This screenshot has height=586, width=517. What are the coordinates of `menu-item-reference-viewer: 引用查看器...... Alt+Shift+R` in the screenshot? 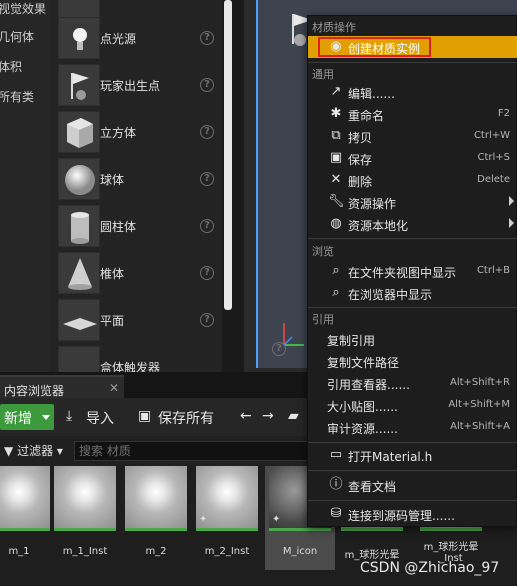 It's located at (412, 383).